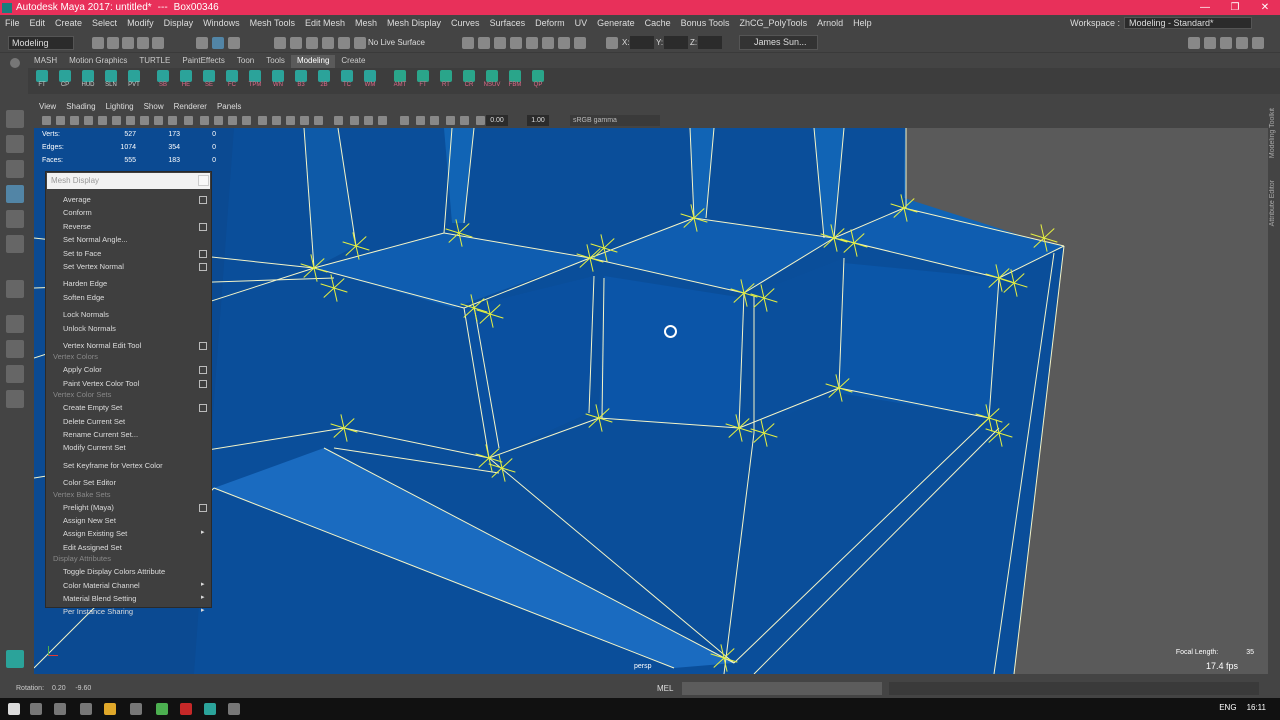 The height and width of the screenshot is (720, 1280). What do you see at coordinates (163, 81) in the screenshot?
I see `shelf-button: SB` at bounding box center [163, 81].